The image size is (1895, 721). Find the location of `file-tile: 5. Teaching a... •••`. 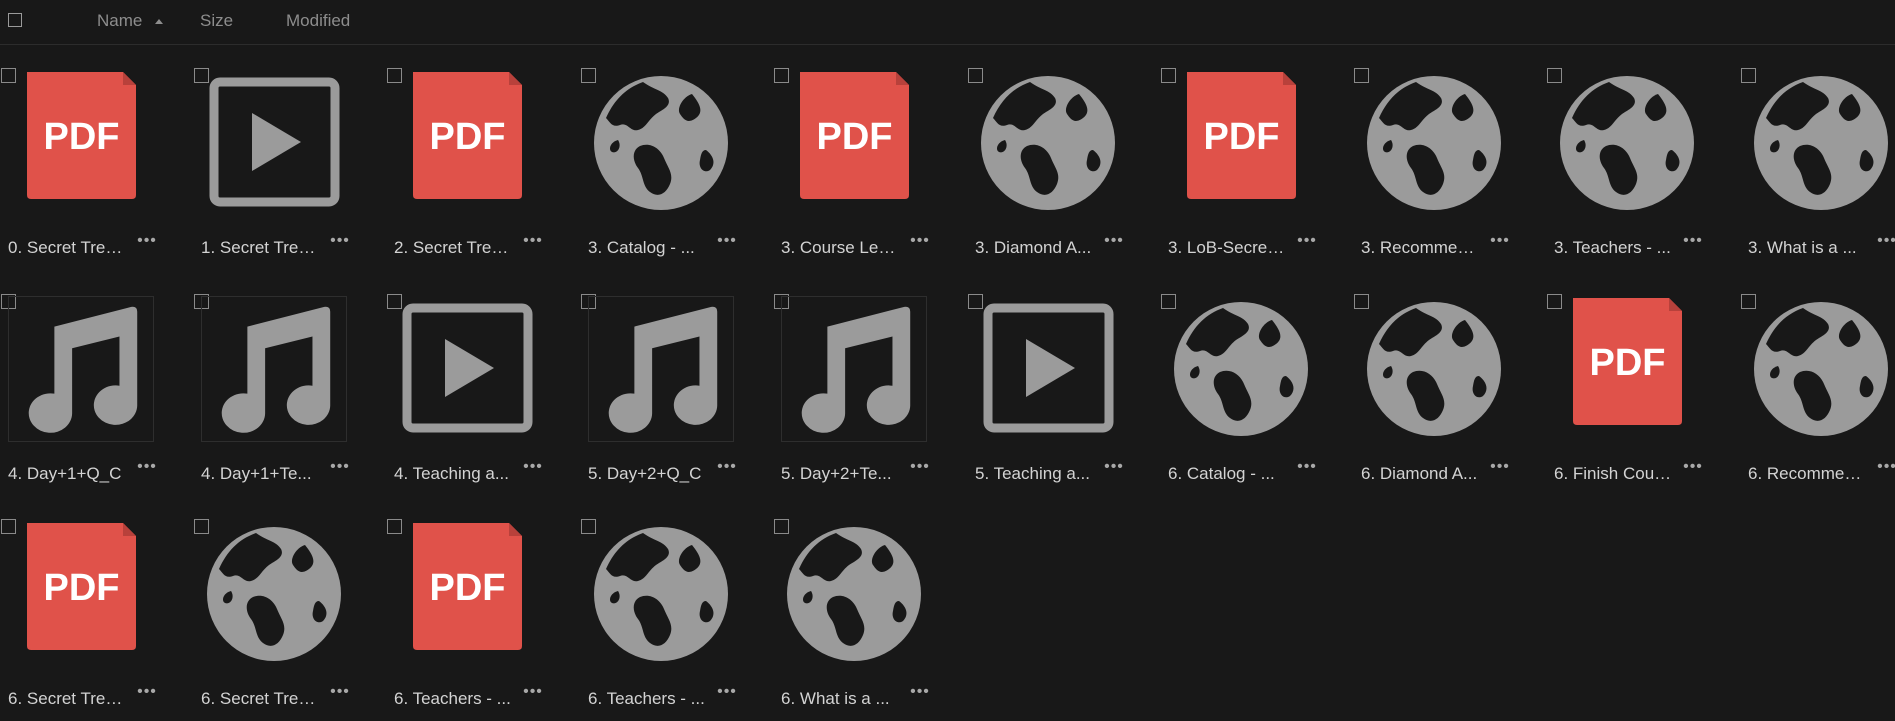

file-tile: 5. Teaching a... ••• is located at coordinates (1063, 383).